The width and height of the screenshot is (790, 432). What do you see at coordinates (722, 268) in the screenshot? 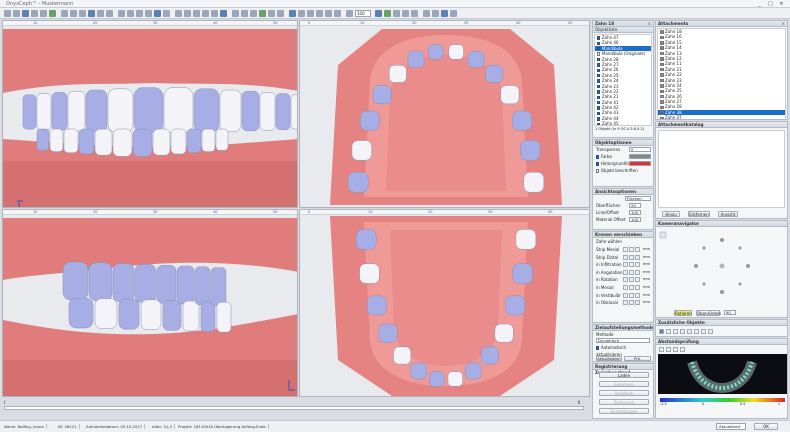
I see `navigator-control` at bounding box center [722, 268].